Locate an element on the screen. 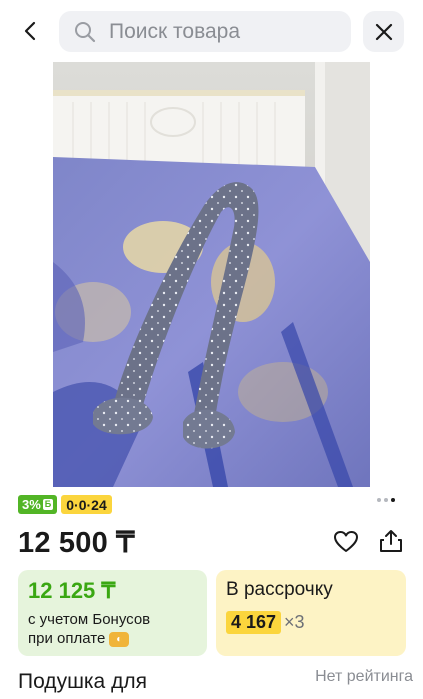  installment-card: В рассрочку 4 167 ×3 is located at coordinates (311, 613).